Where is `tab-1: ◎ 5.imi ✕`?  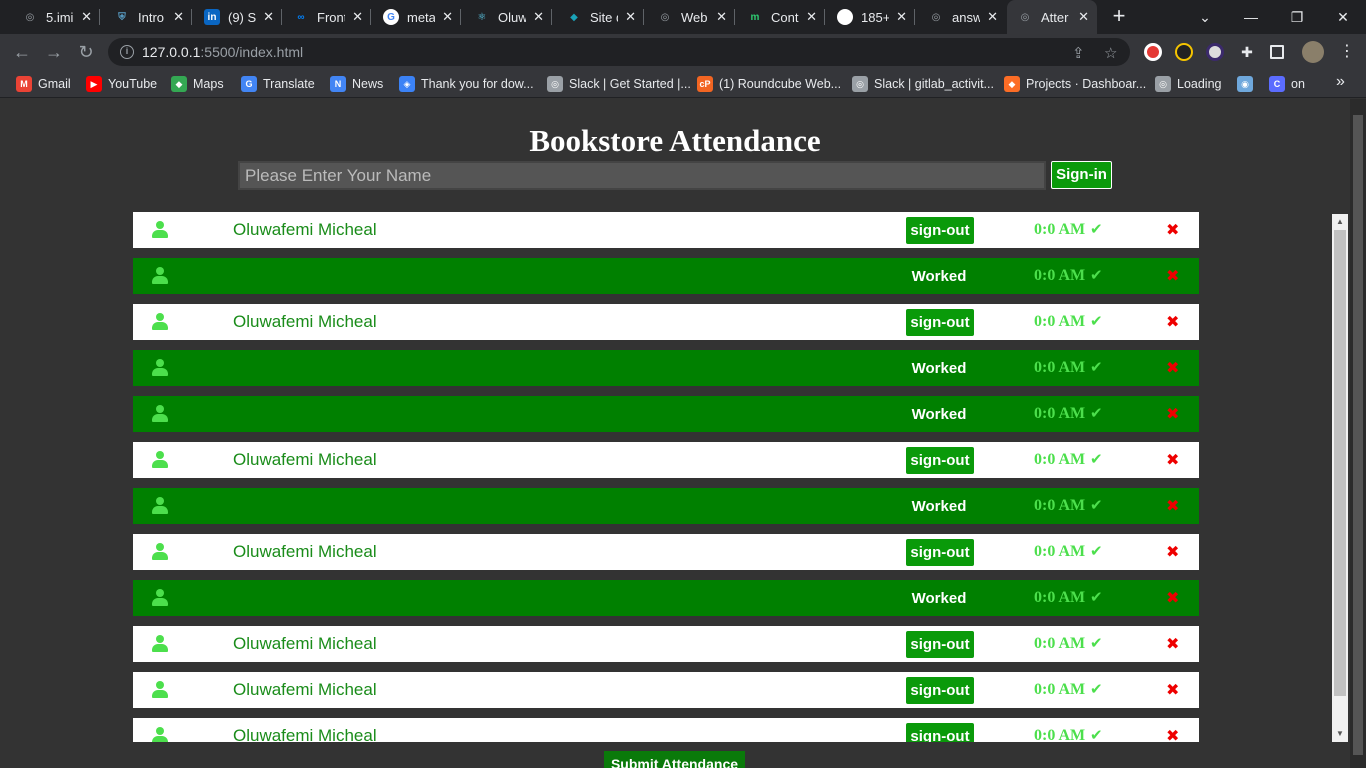 tab-1: ◎ 5.imi ✕ is located at coordinates (56, 17).